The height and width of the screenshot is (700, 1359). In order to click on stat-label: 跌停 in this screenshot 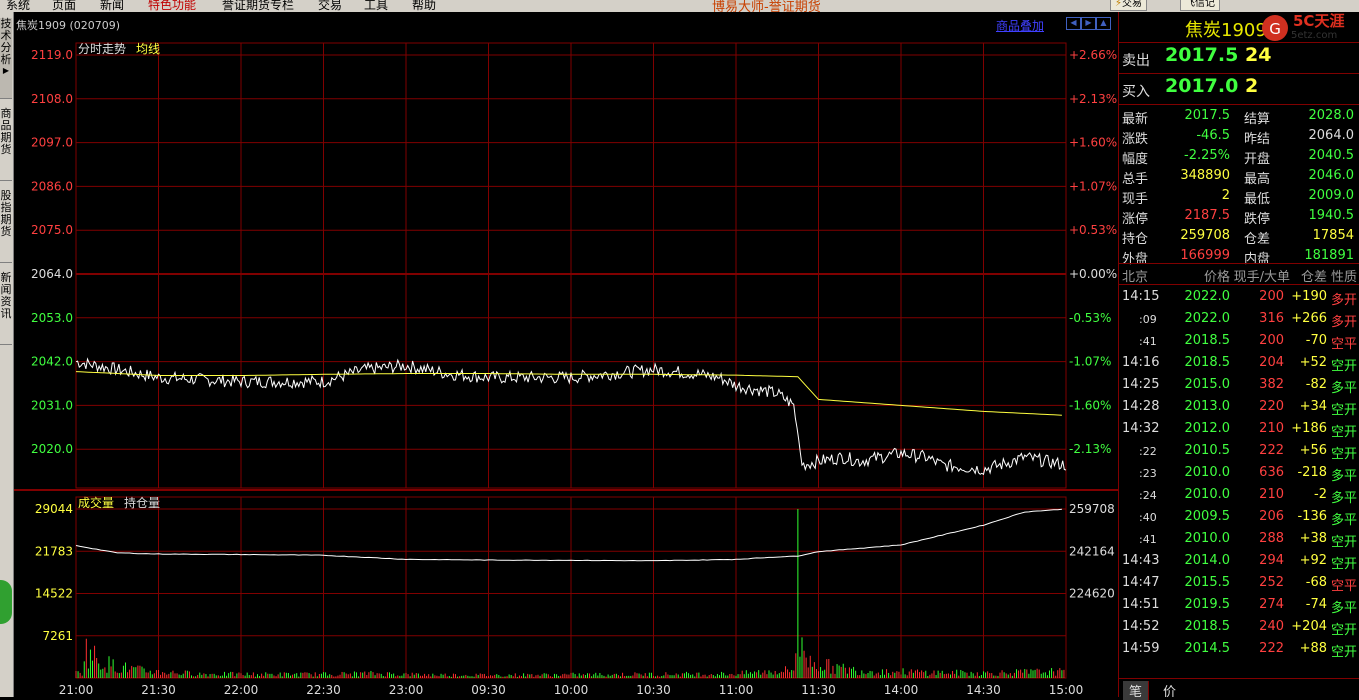, I will do `click(1257, 219)`.